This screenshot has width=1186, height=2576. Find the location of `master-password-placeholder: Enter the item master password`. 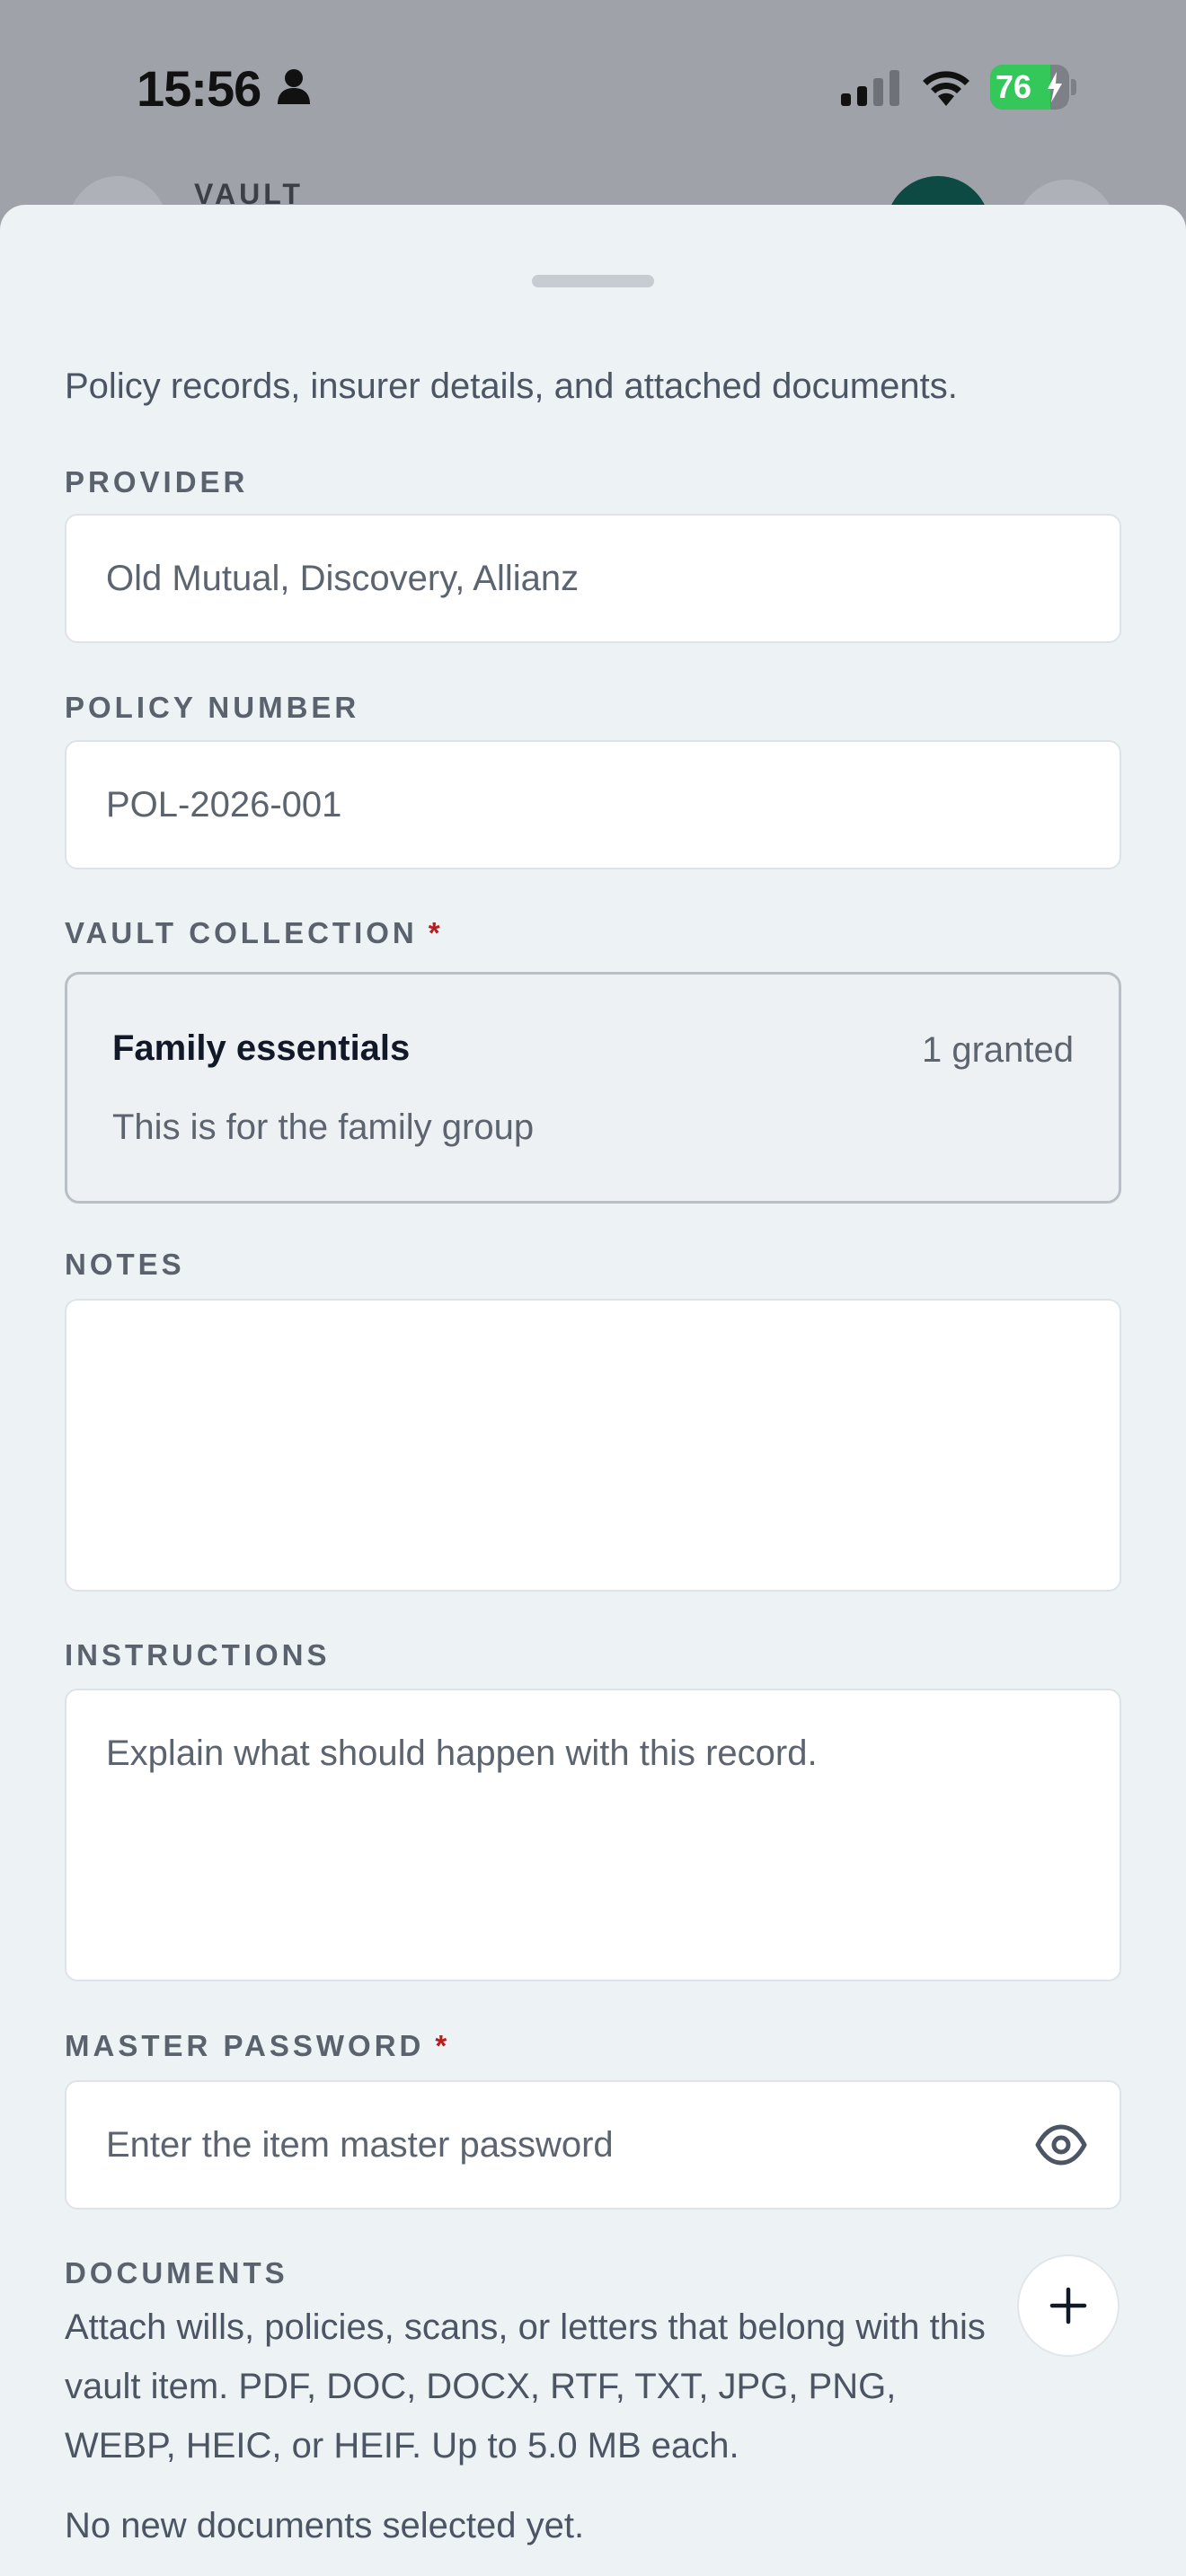

master-password-placeholder: Enter the item master password is located at coordinates (360, 2145).